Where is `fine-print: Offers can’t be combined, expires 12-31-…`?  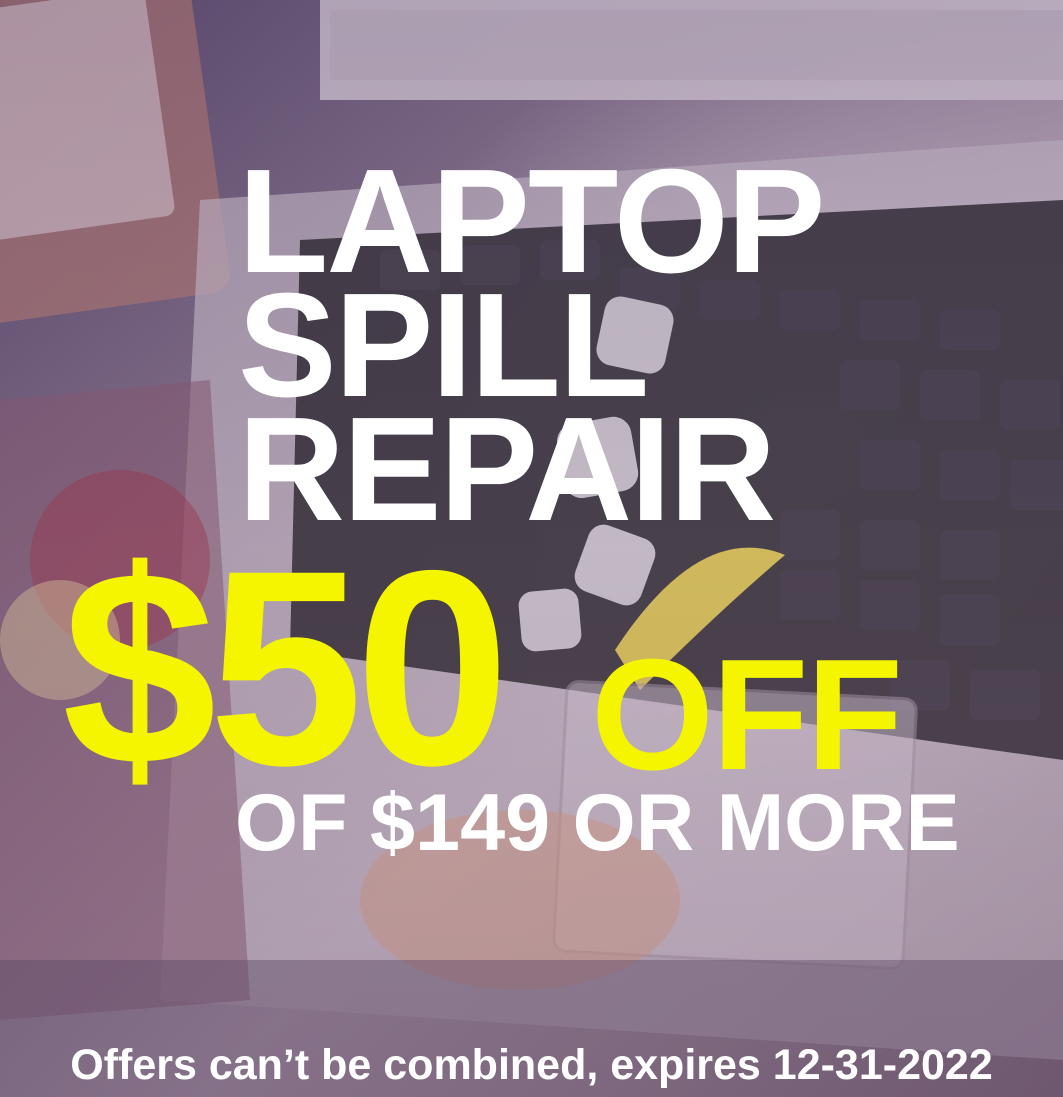
fine-print: Offers can’t be combined, expires 12-31-… is located at coordinates (531, 1065).